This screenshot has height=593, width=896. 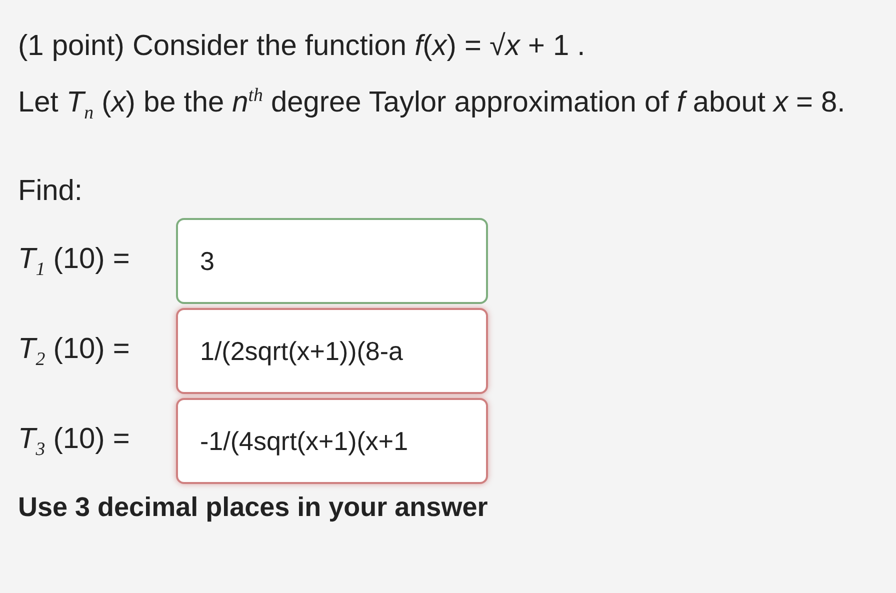 What do you see at coordinates (253, 508) in the screenshot?
I see `instruction-note: Use 3 decimal places in your answer` at bounding box center [253, 508].